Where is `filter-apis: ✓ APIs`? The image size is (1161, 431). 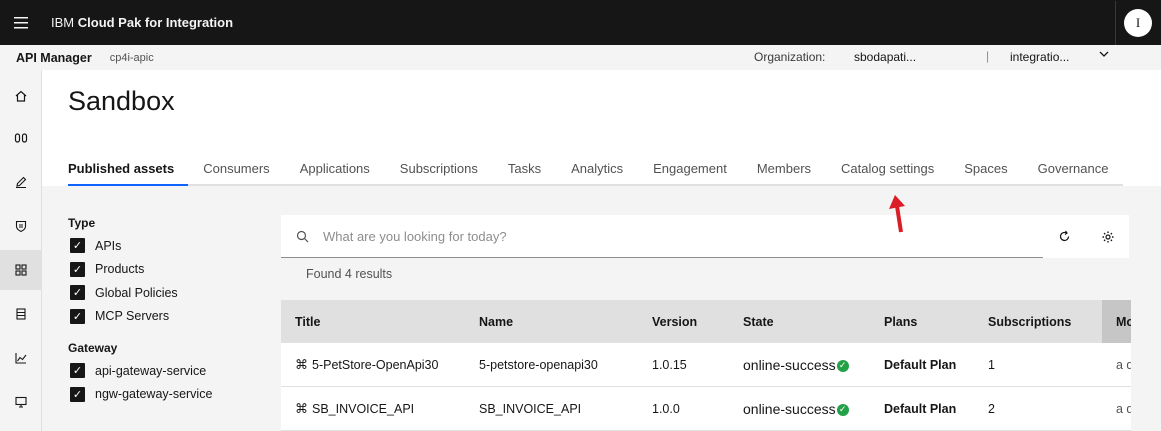
filter-apis: ✓ APIs is located at coordinates (168, 246).